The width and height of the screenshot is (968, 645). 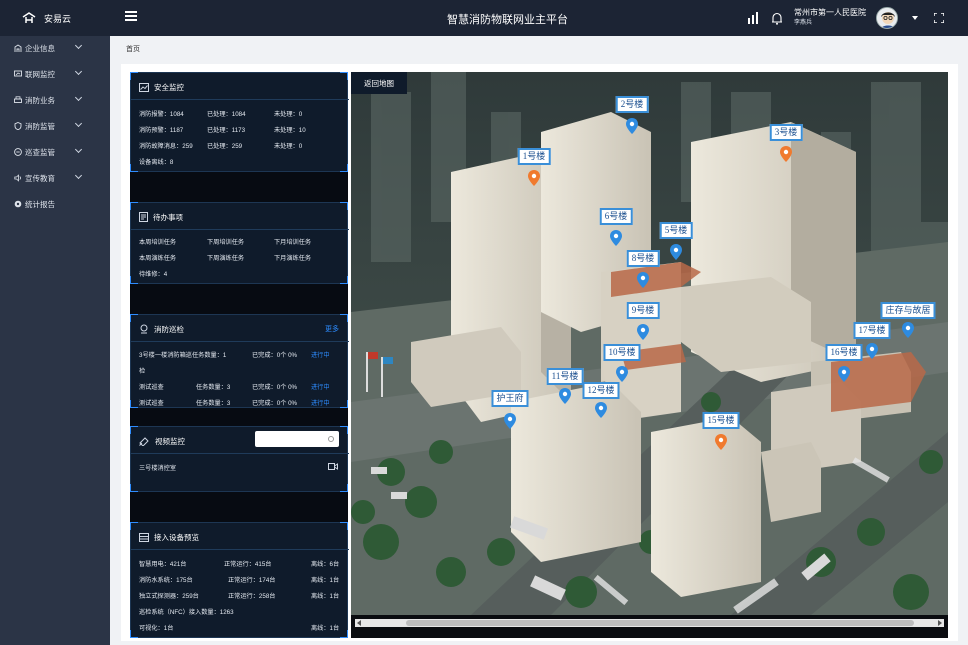 What do you see at coordinates (18, 48) in the screenshot?
I see `building-icon` at bounding box center [18, 48].